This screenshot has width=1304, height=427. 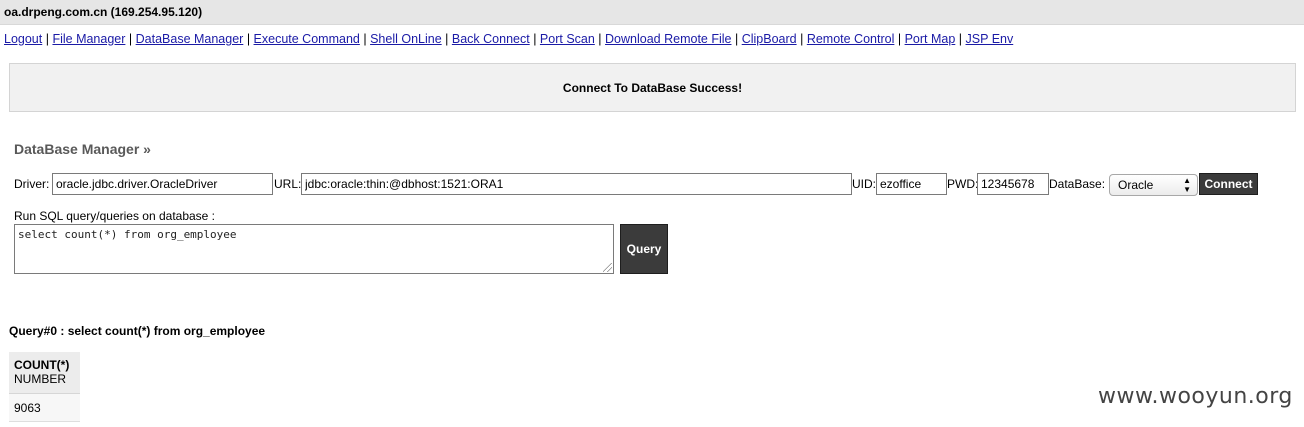 What do you see at coordinates (1195, 396) in the screenshot?
I see `watermark: www.wooyun.org` at bounding box center [1195, 396].